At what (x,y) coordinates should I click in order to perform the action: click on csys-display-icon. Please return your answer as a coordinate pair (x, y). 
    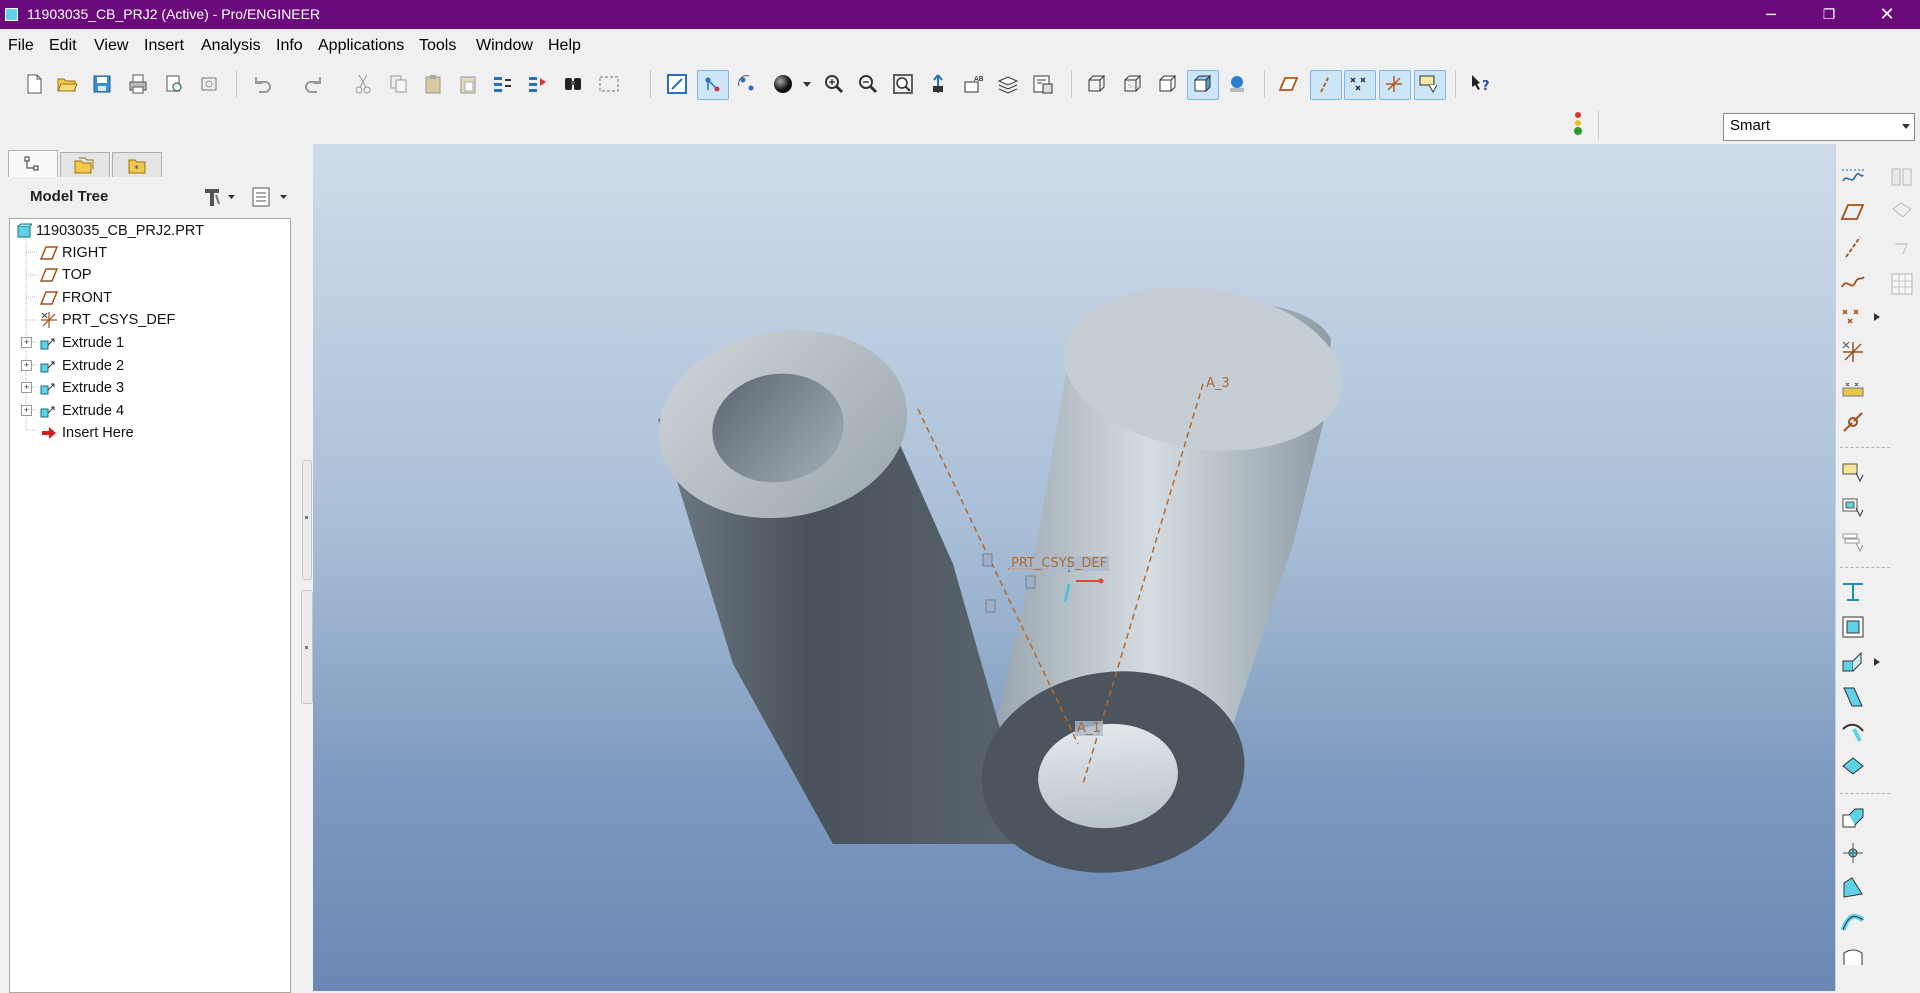
    Looking at the image, I should click on (1394, 84).